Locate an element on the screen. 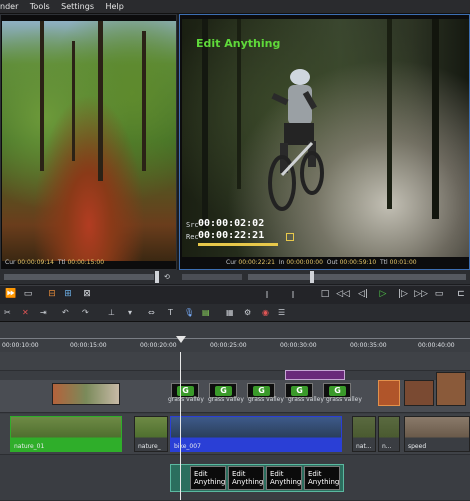 The image size is (470, 501). audio-mixer-icon: ▤ is located at coordinates (206, 312).